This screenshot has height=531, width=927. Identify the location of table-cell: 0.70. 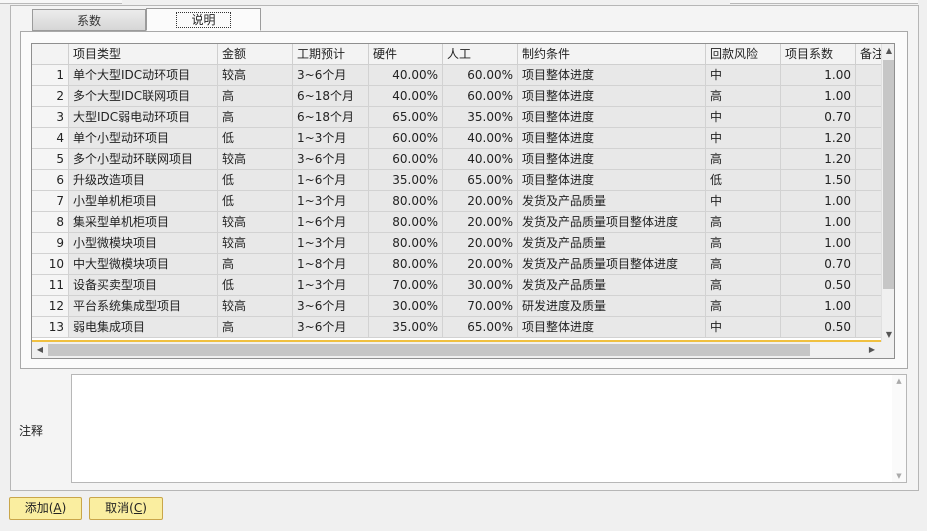
(818, 264).